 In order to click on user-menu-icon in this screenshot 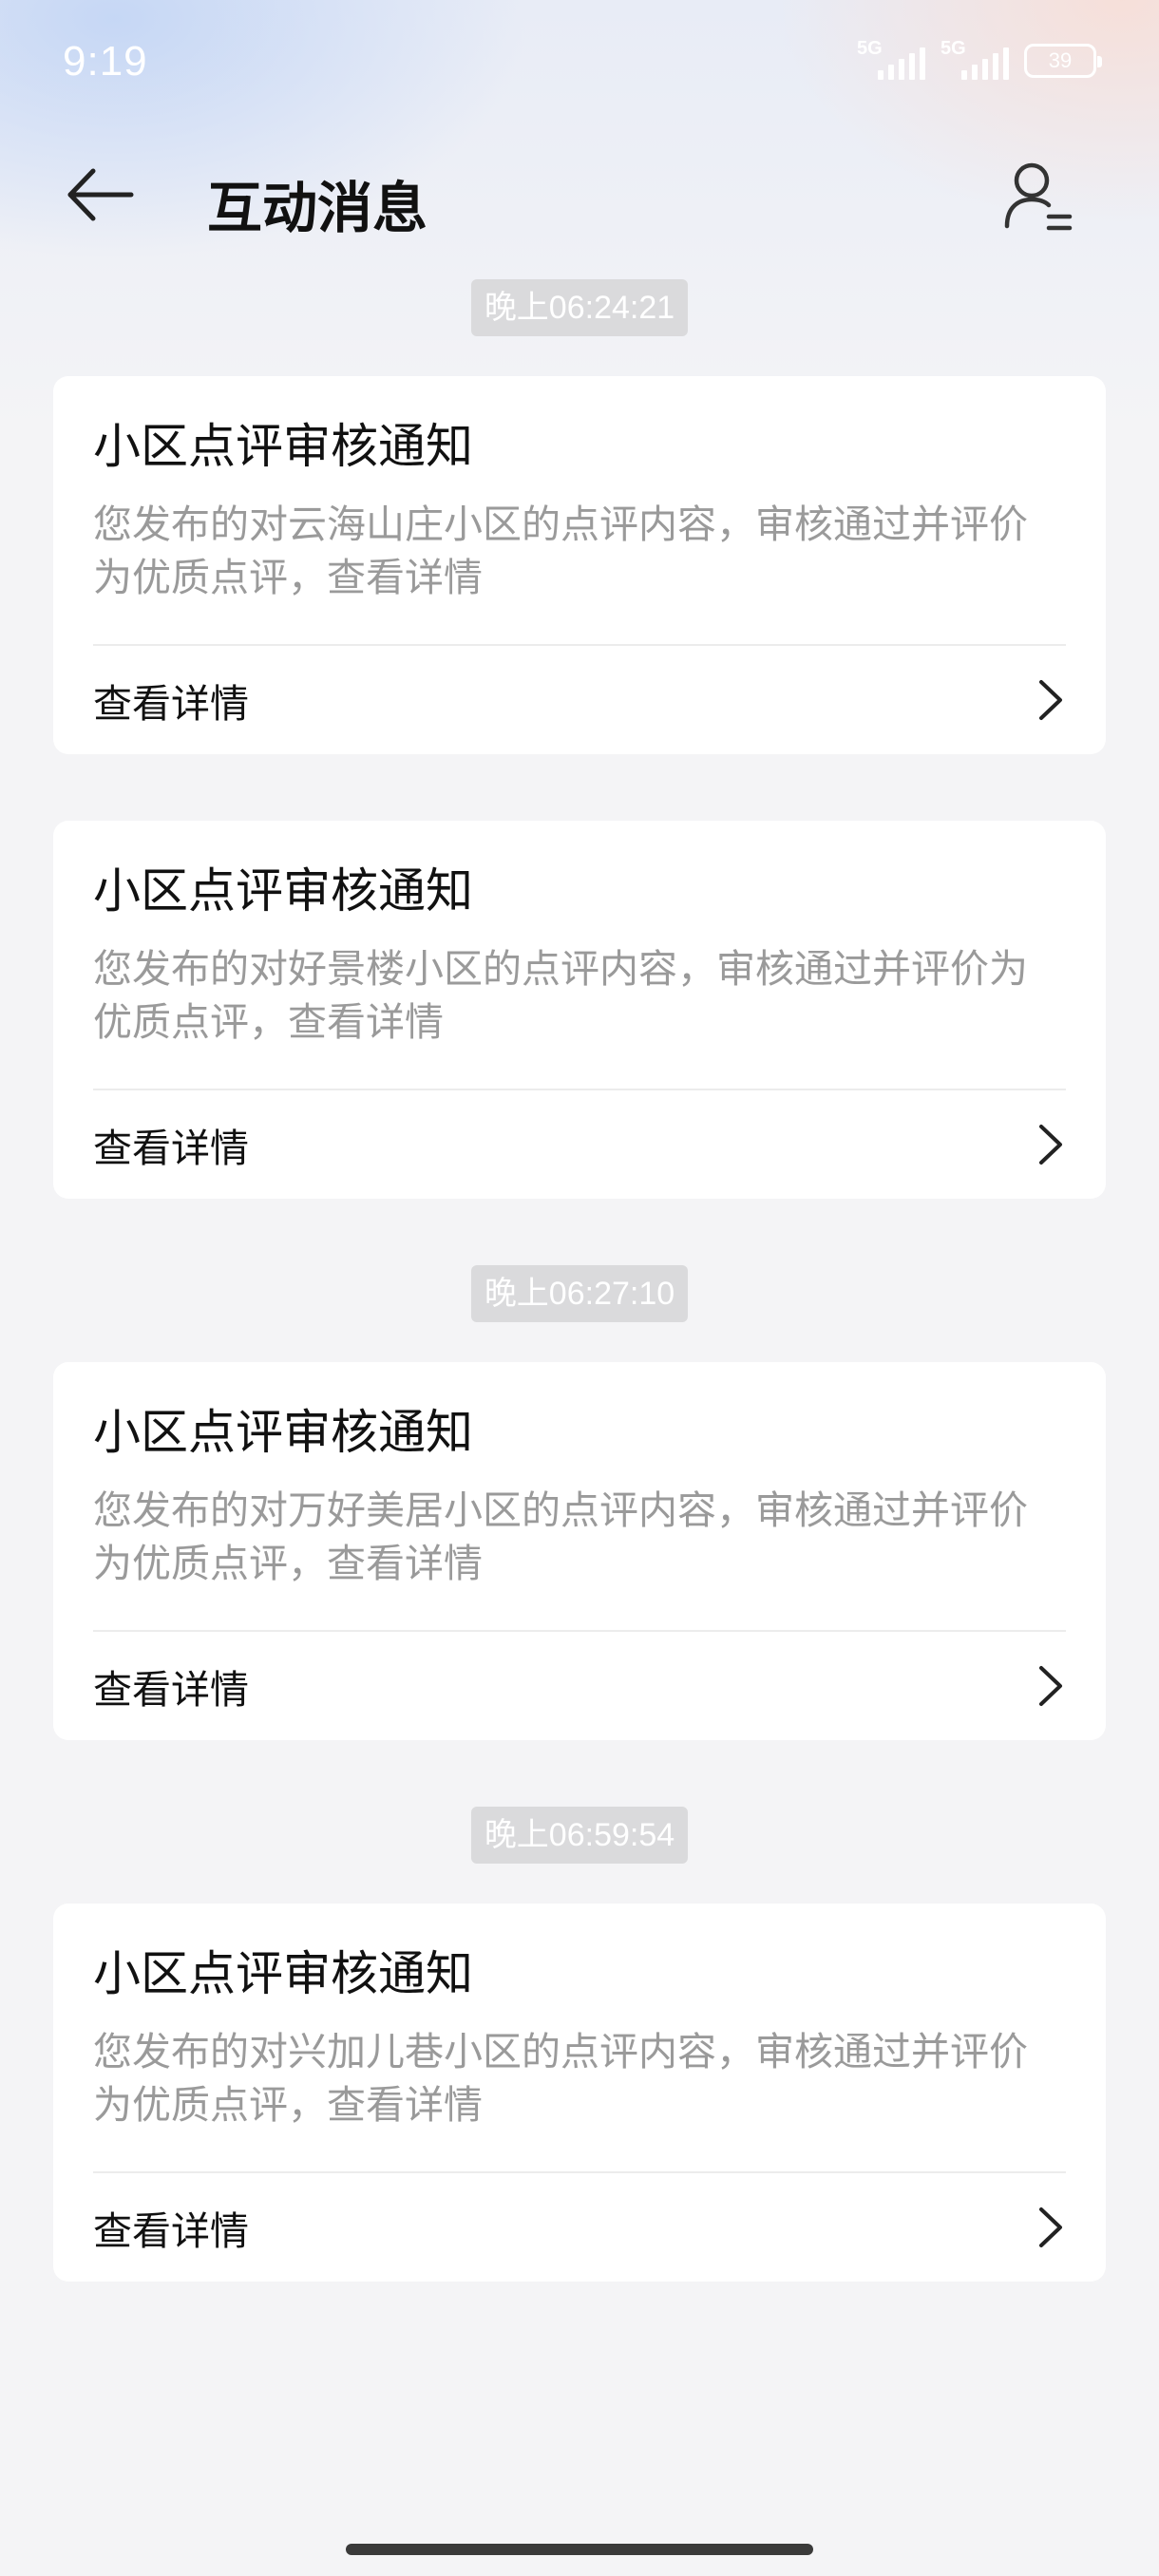, I will do `click(1038, 196)`.